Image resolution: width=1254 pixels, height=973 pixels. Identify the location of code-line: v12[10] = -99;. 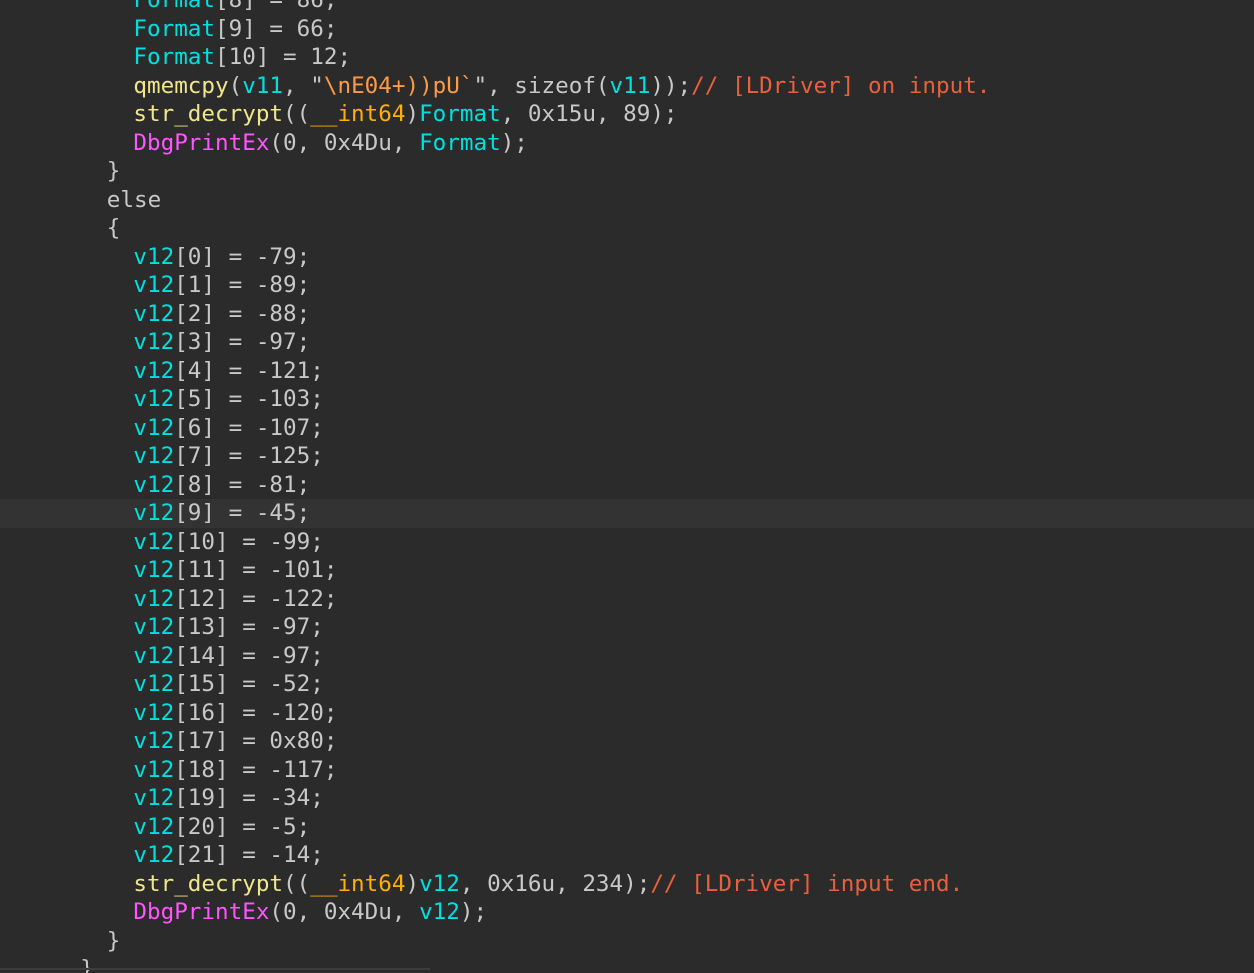
(627, 542).